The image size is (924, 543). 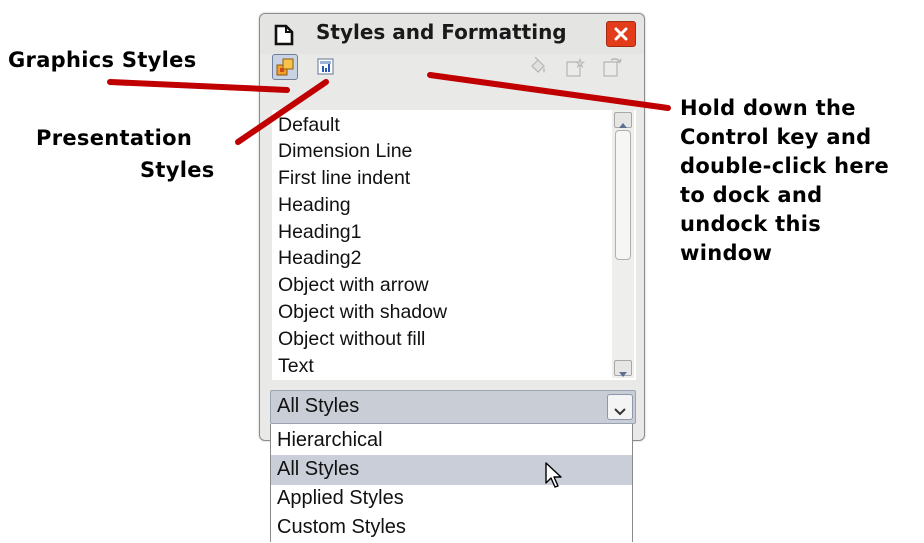 What do you see at coordinates (389, 108) in the screenshot?
I see `annotation-arrows` at bounding box center [389, 108].